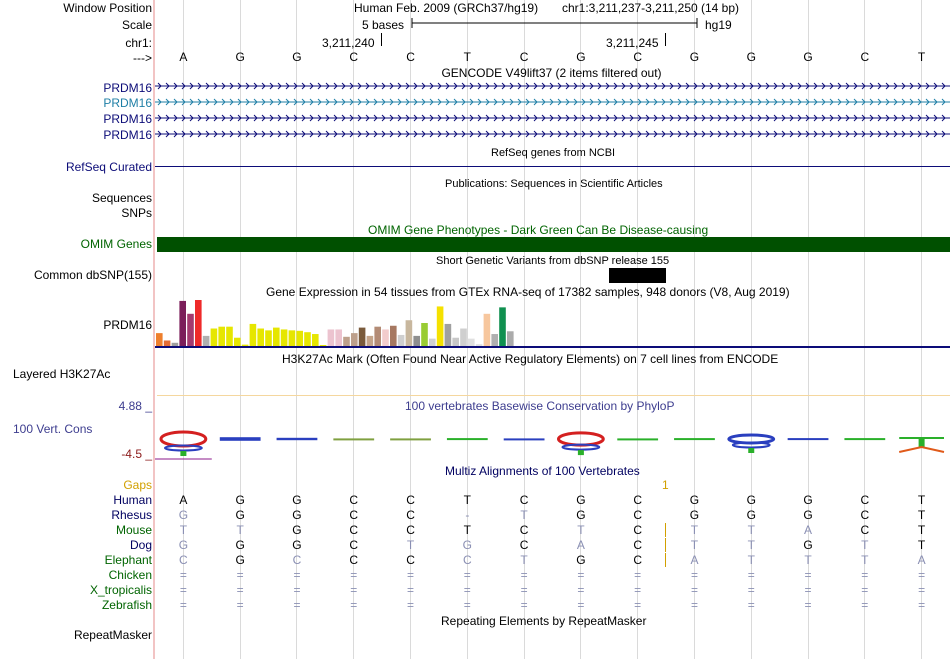 Image resolution: width=950 pixels, height=659 pixels. I want to click on refseq-track-title: RefSeq genes from NCBI, so click(553, 153).